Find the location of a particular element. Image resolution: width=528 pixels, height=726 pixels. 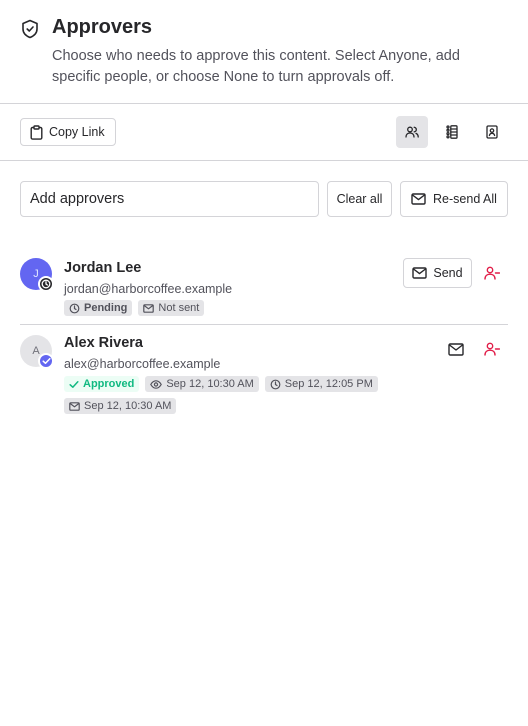

clear-all-label: Clear all is located at coordinates (359, 199).